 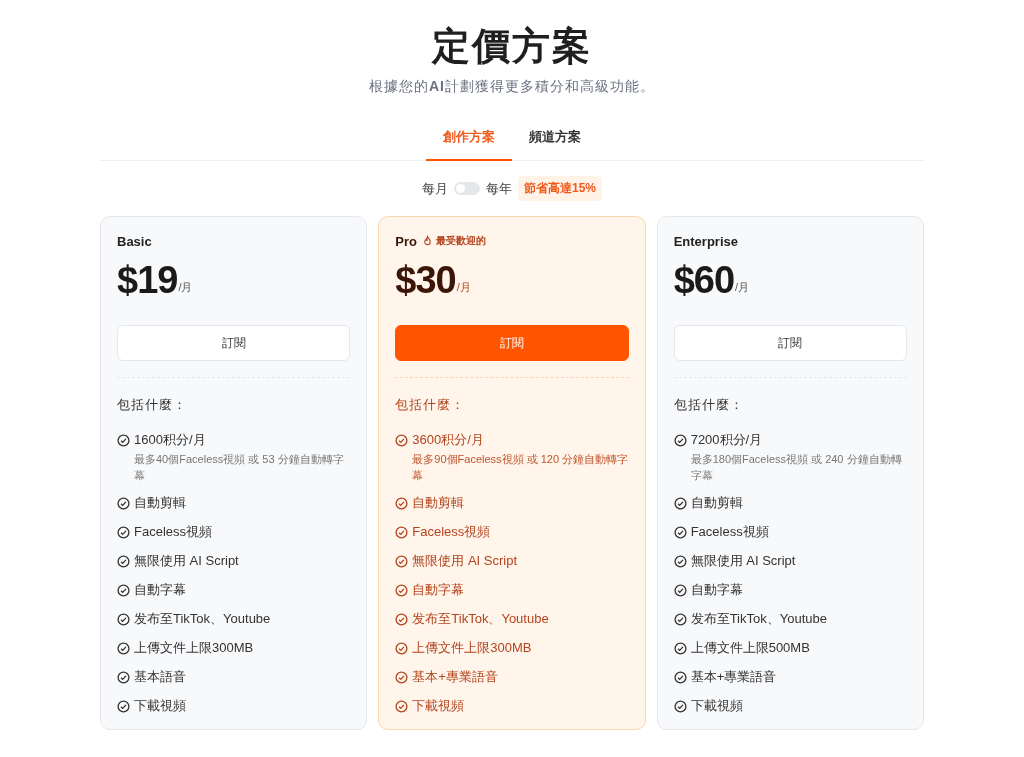 I want to click on plan-name: Basic, so click(x=134, y=241).